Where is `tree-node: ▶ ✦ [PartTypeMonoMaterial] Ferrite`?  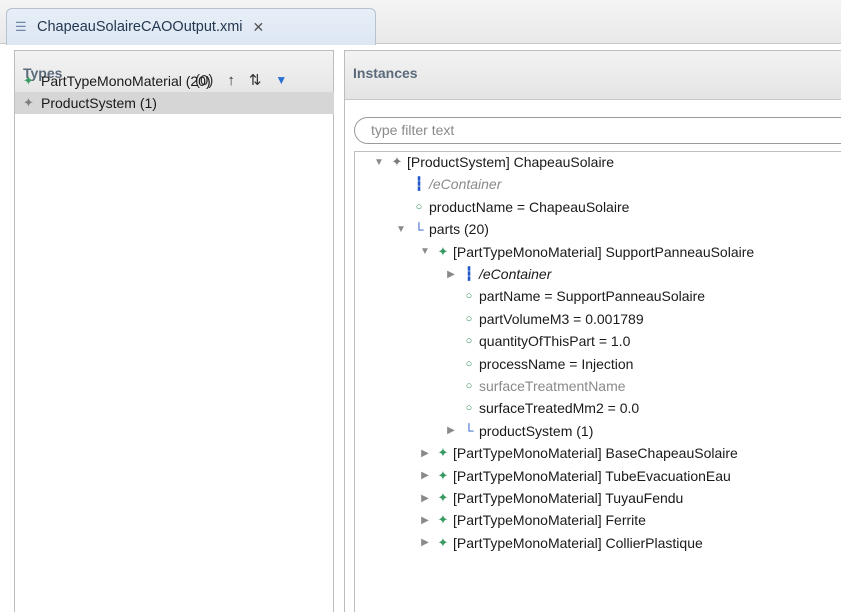
tree-node: ▶ ✦ [PartTypeMonoMaterial] Ferrite is located at coordinates (531, 520).